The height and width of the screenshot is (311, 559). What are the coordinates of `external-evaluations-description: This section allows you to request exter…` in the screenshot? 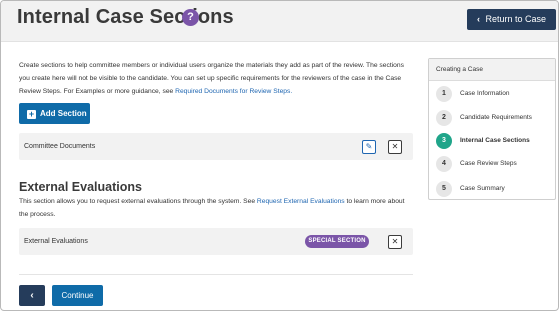 It's located at (216, 208).